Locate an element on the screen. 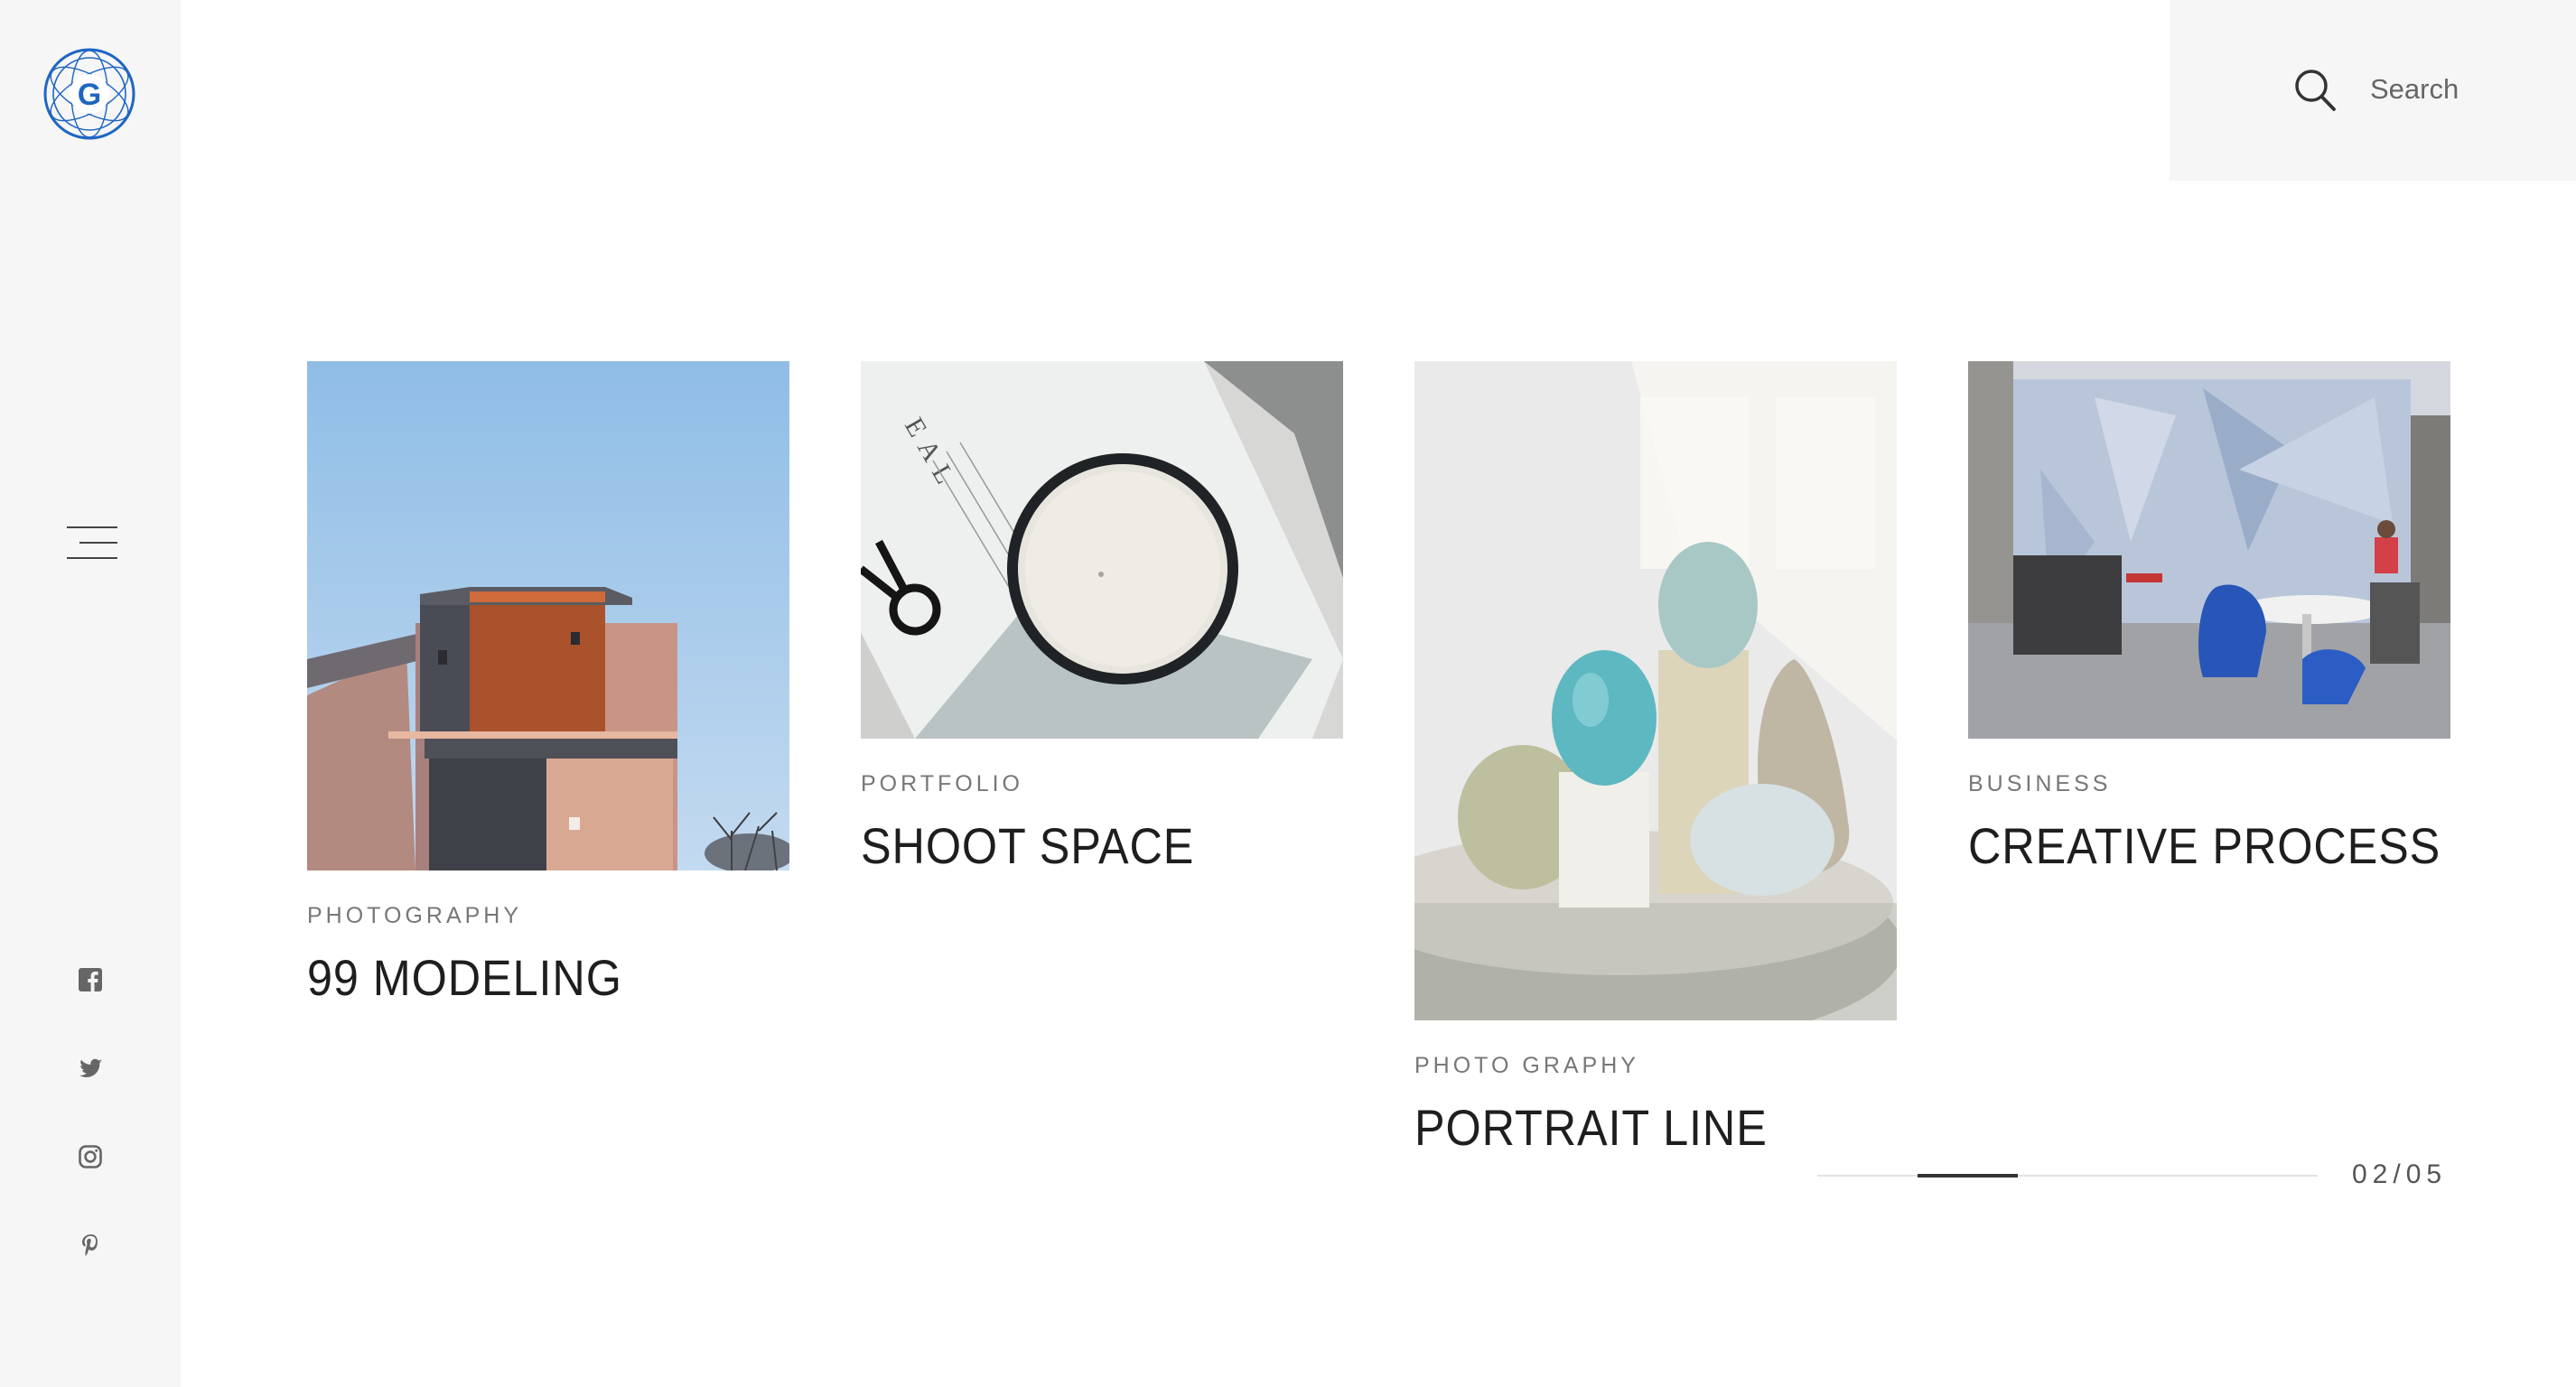  facebook-icon is located at coordinates (91, 979).